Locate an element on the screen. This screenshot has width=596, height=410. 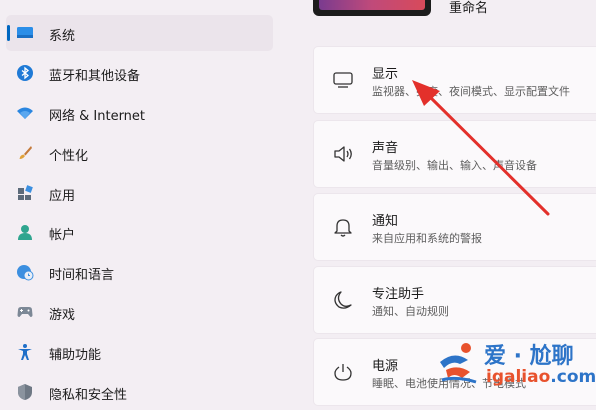
sidebar-item-label: 网络 & Internet is located at coordinates (97, 116).